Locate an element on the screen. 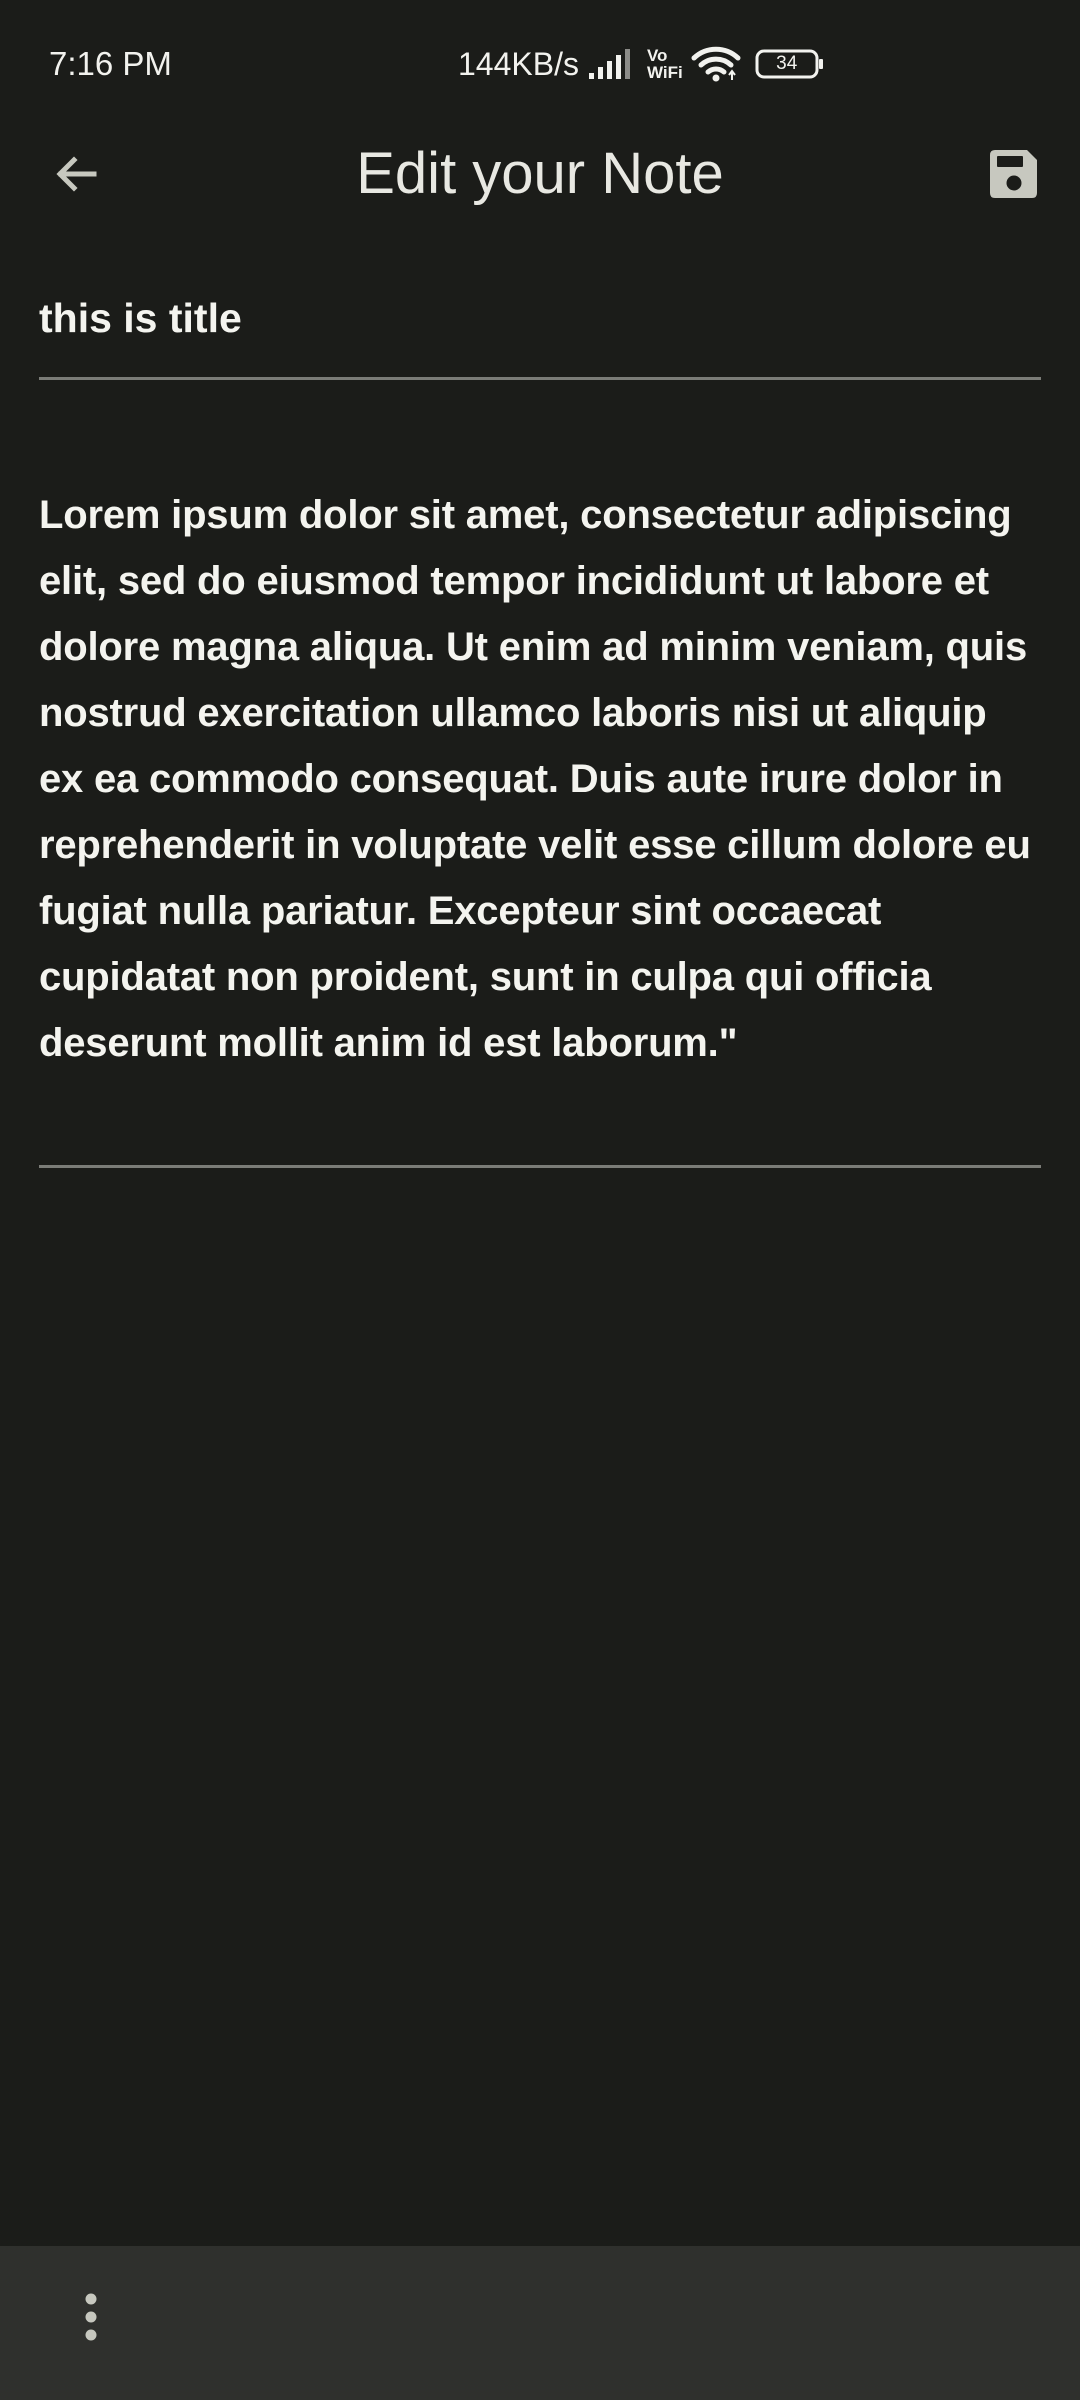  more-vert-icon is located at coordinates (91, 2317).